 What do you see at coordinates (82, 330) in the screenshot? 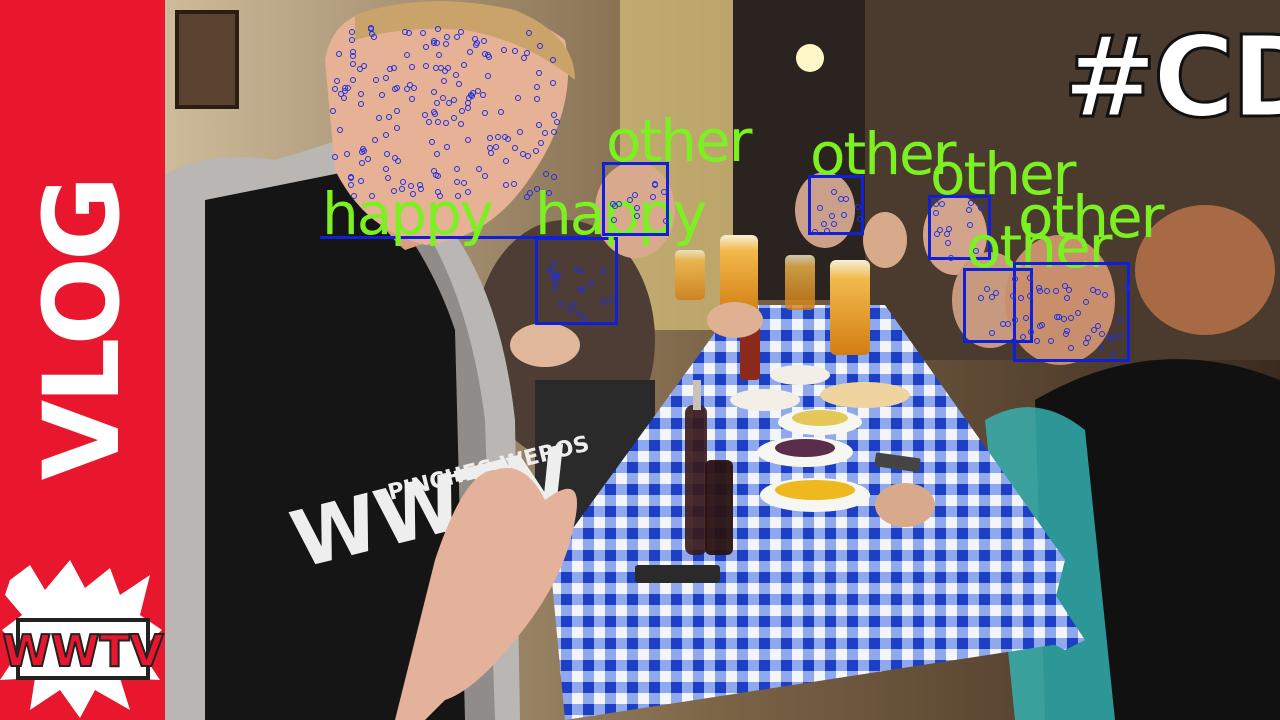
I see `vlog-title: VLOG` at bounding box center [82, 330].